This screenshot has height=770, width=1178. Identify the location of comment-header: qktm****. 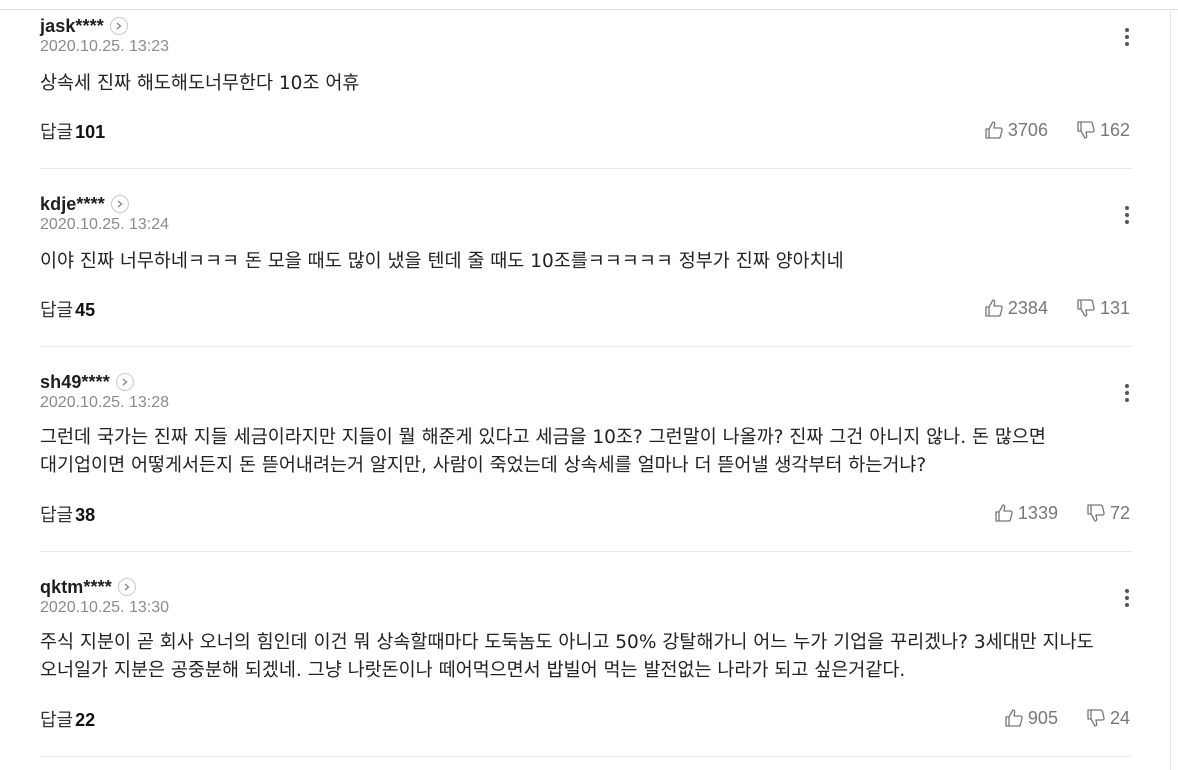
(88, 587).